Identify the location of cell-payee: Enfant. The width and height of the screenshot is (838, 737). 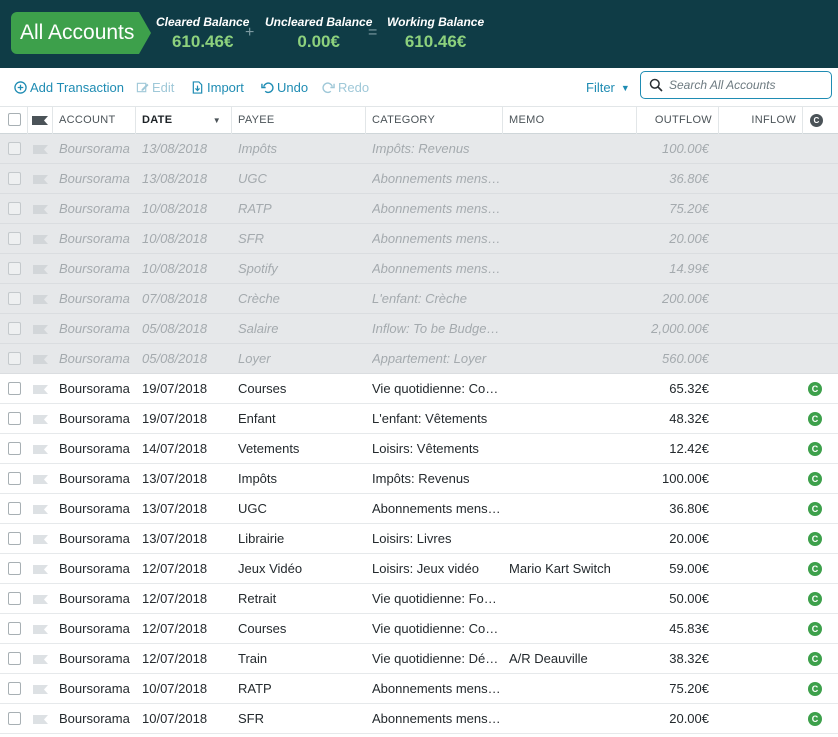
(301, 419).